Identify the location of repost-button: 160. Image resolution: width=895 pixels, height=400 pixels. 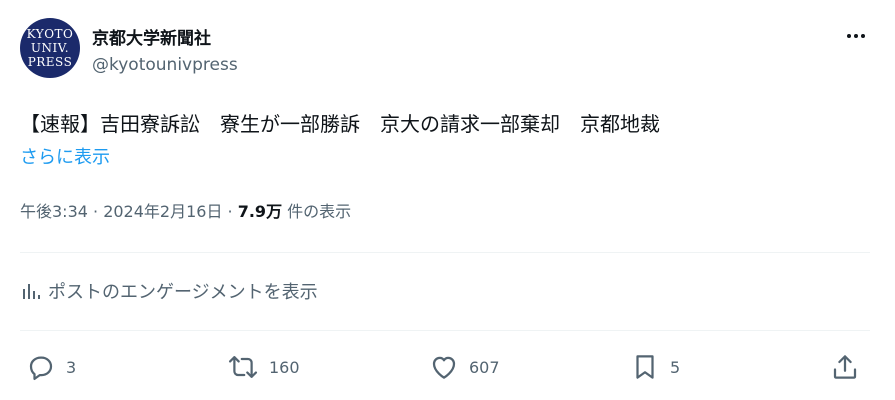
(263, 367).